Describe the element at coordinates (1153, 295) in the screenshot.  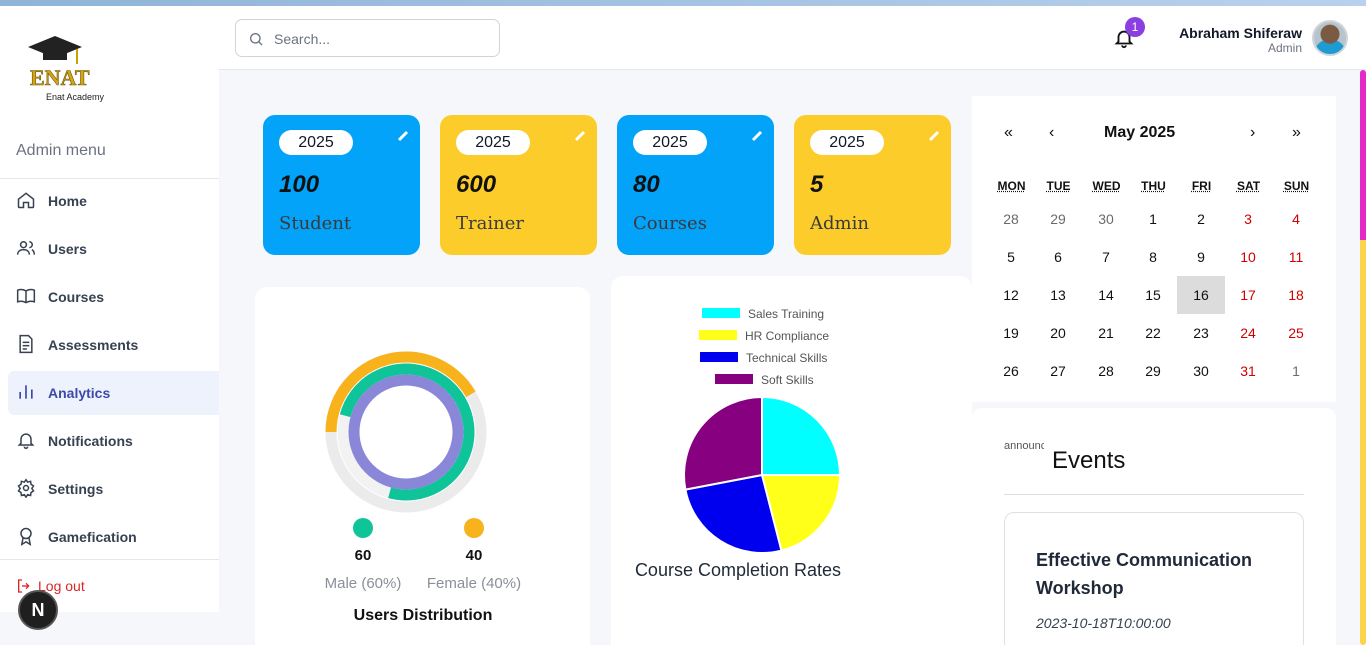
I see `calendar-day: 15` at that location.